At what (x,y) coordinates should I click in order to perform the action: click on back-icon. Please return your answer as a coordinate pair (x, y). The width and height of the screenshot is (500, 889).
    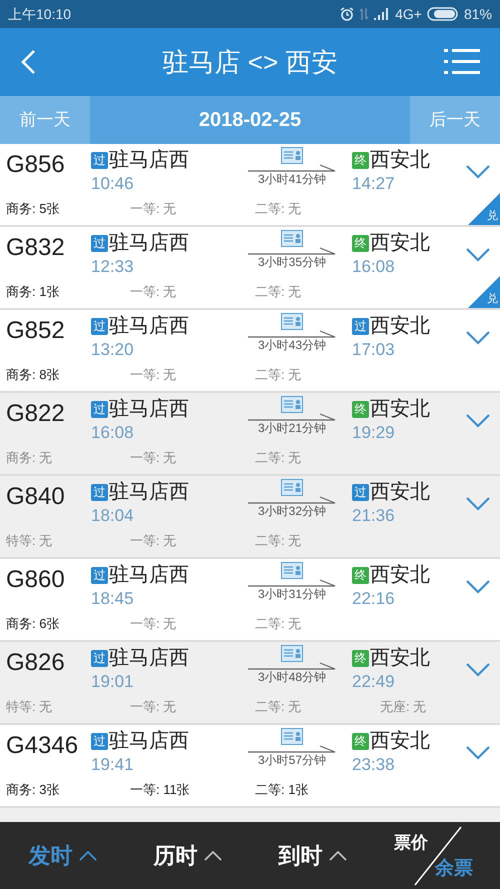
    Looking at the image, I should click on (28, 62).